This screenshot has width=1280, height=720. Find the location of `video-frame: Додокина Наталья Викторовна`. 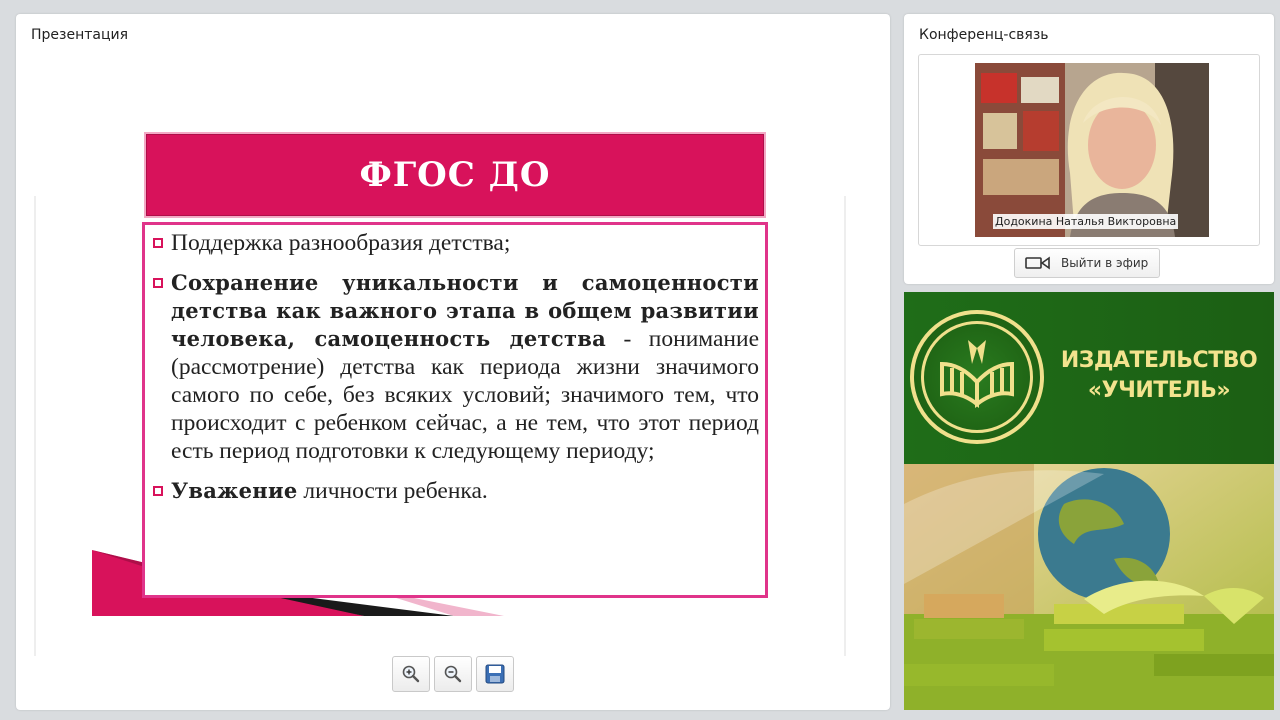

video-frame: Додокина Наталья Викторовна is located at coordinates (1089, 150).